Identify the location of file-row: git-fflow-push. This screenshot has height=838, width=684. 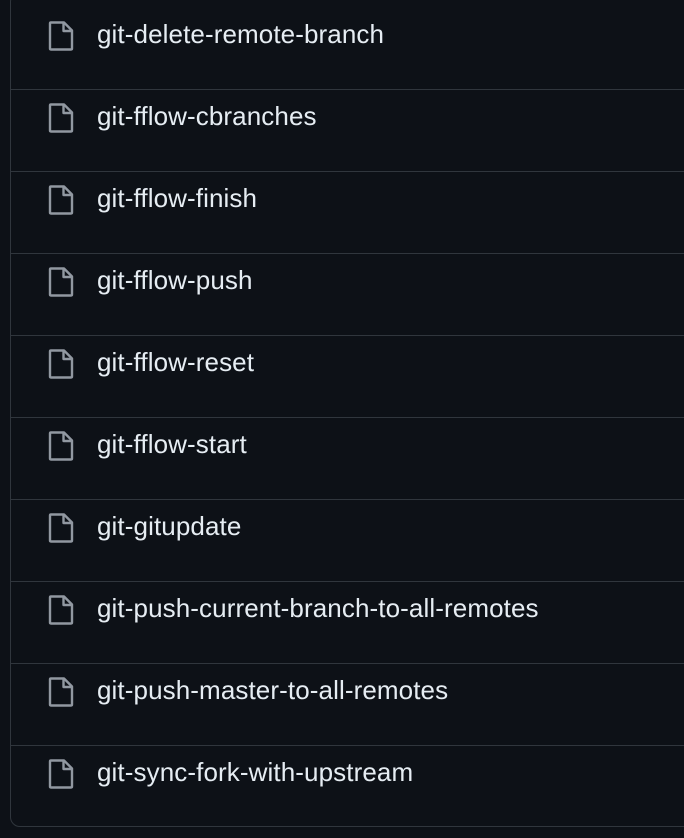
(347, 295).